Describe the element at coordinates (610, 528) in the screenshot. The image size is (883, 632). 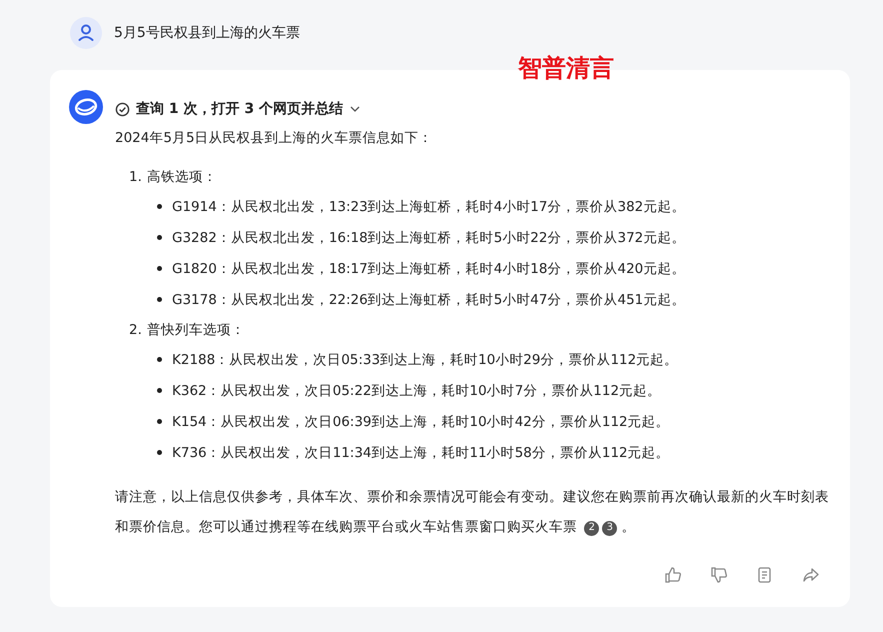
I see `citation-link: 3` at that location.